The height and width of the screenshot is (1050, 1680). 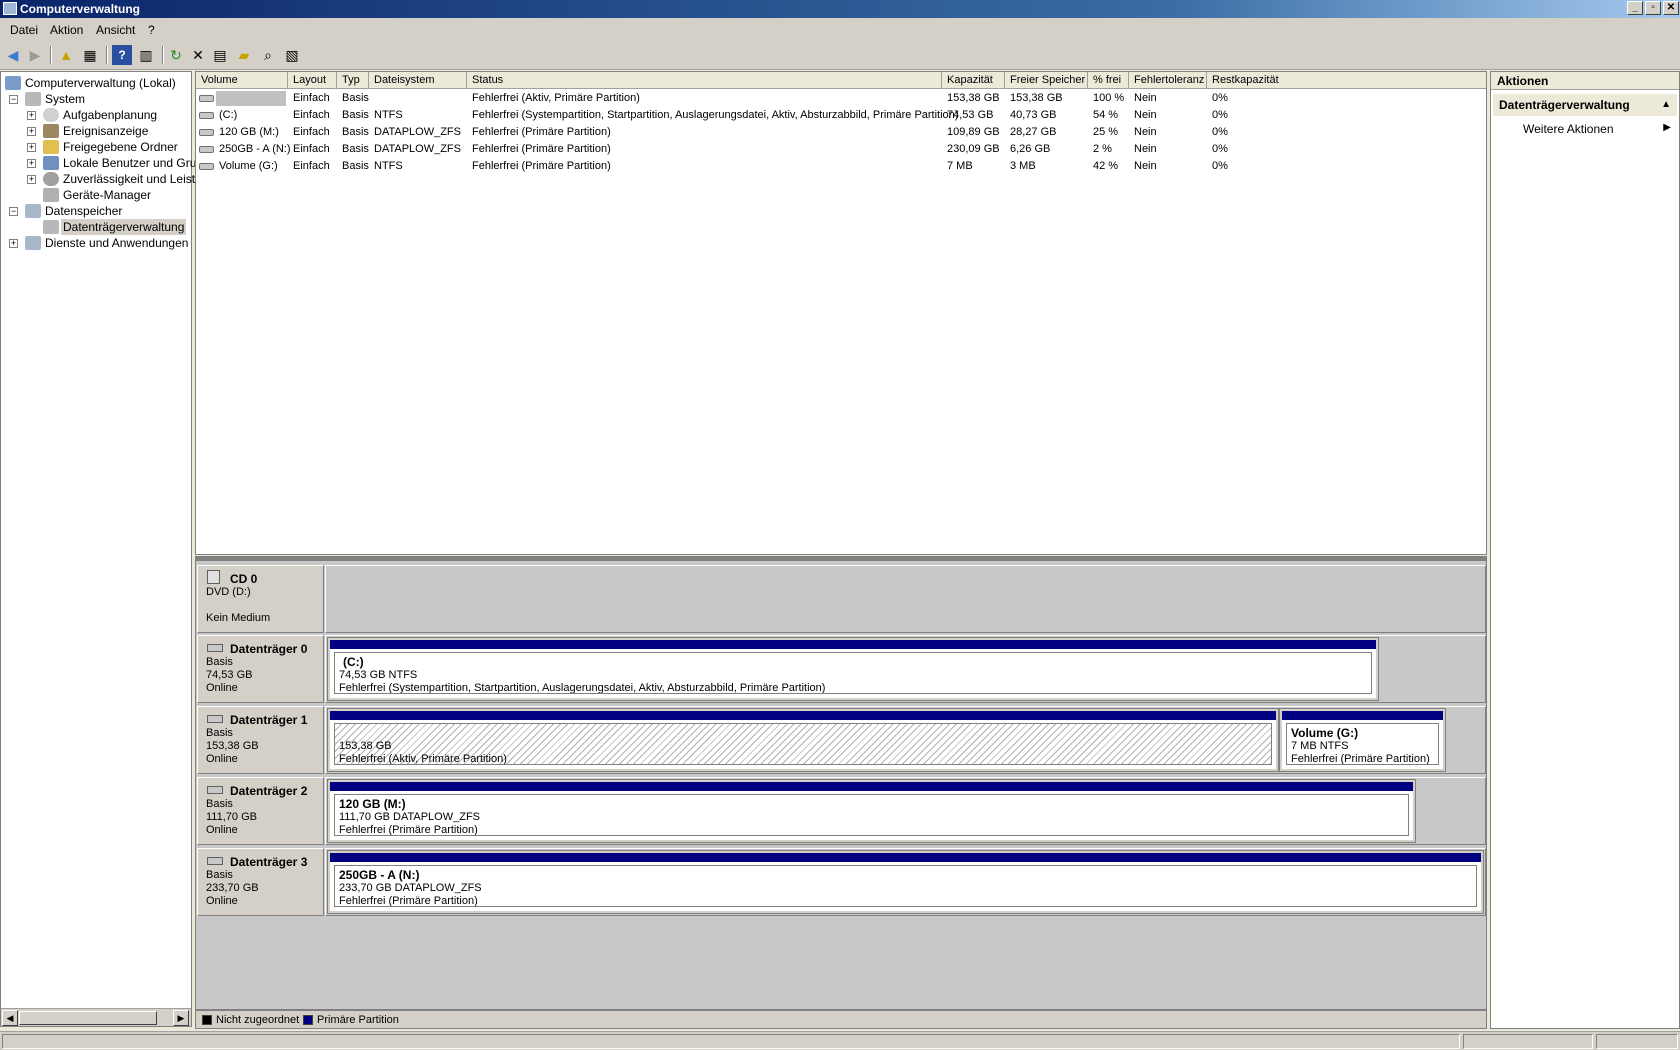 I want to click on column-header-prozent-frei: % frei, so click(x=1108, y=80).